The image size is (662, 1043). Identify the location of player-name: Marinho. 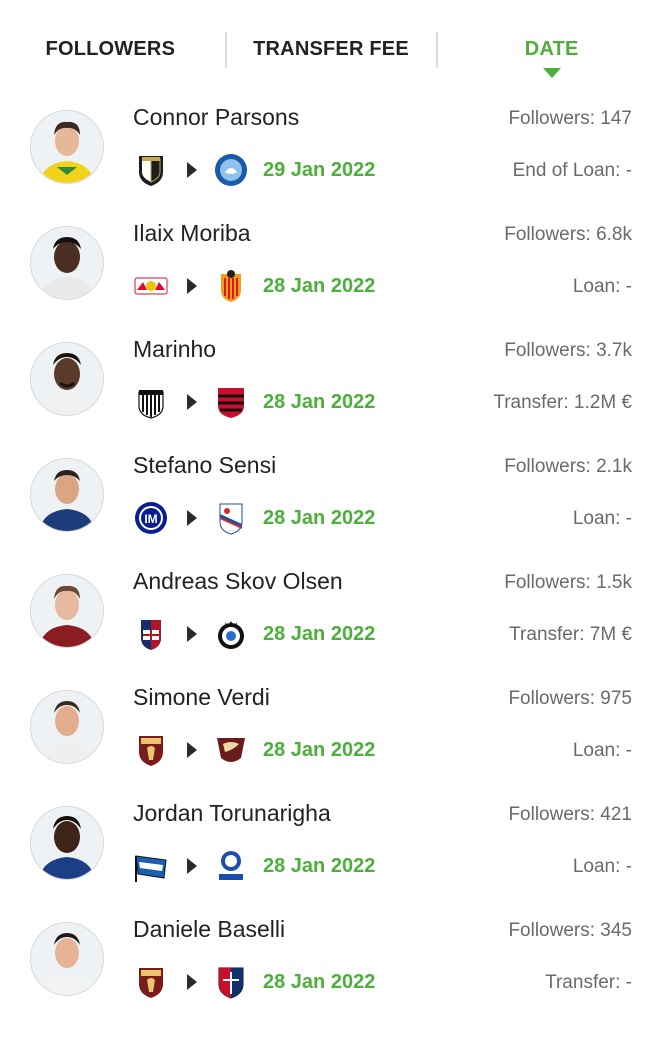
(175, 349).